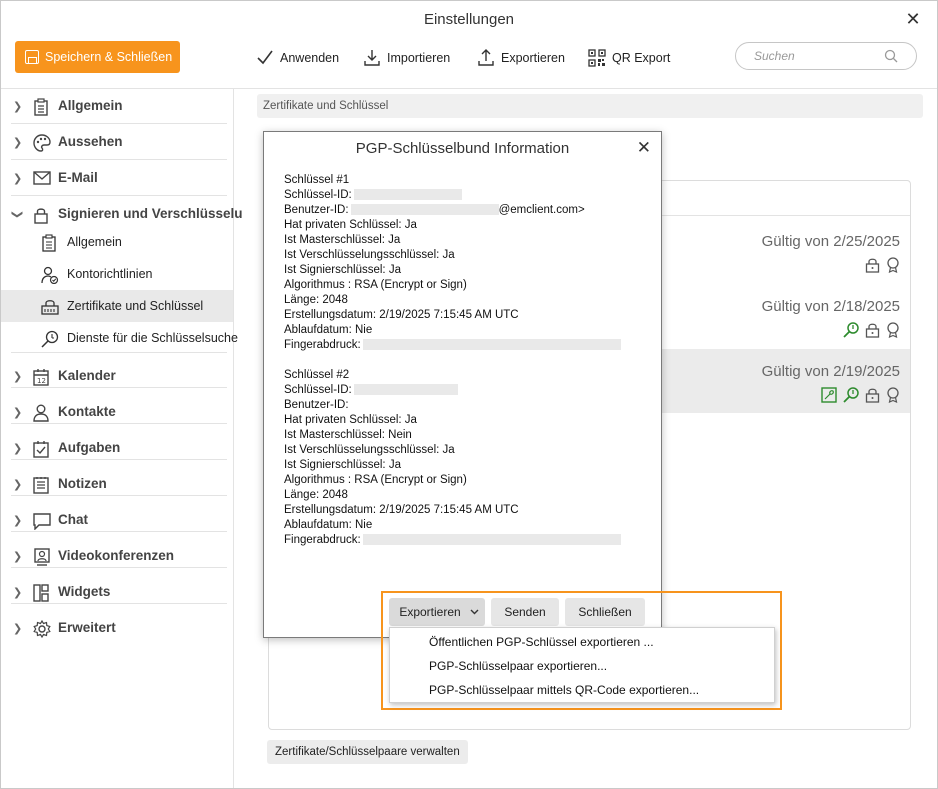 The width and height of the screenshot is (938, 789). I want to click on sidebar-item-notizen: ❯ Notizen, so click(114, 485).